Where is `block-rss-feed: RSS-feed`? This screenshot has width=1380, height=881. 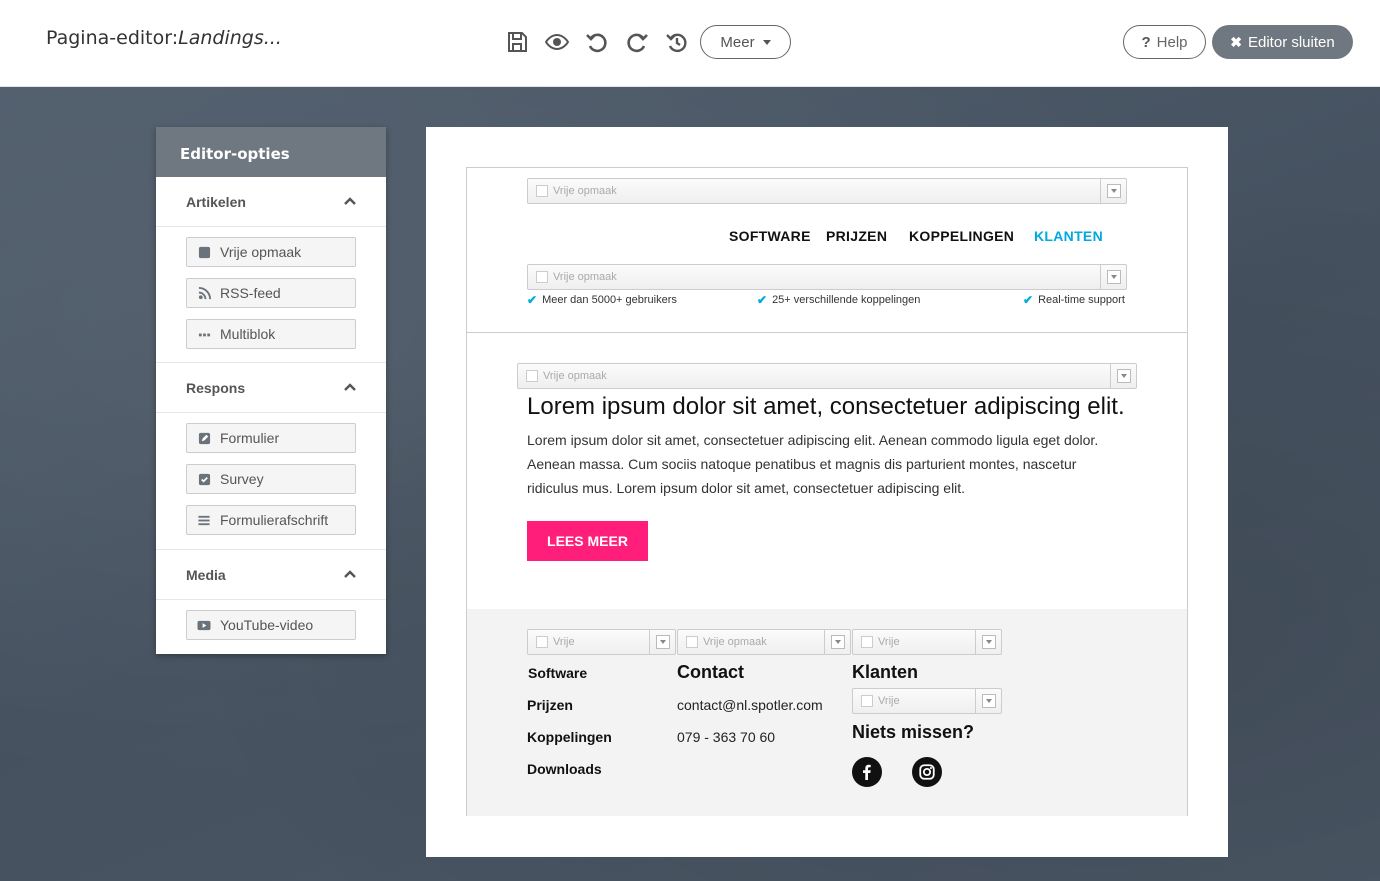 block-rss-feed: RSS-feed is located at coordinates (271, 293).